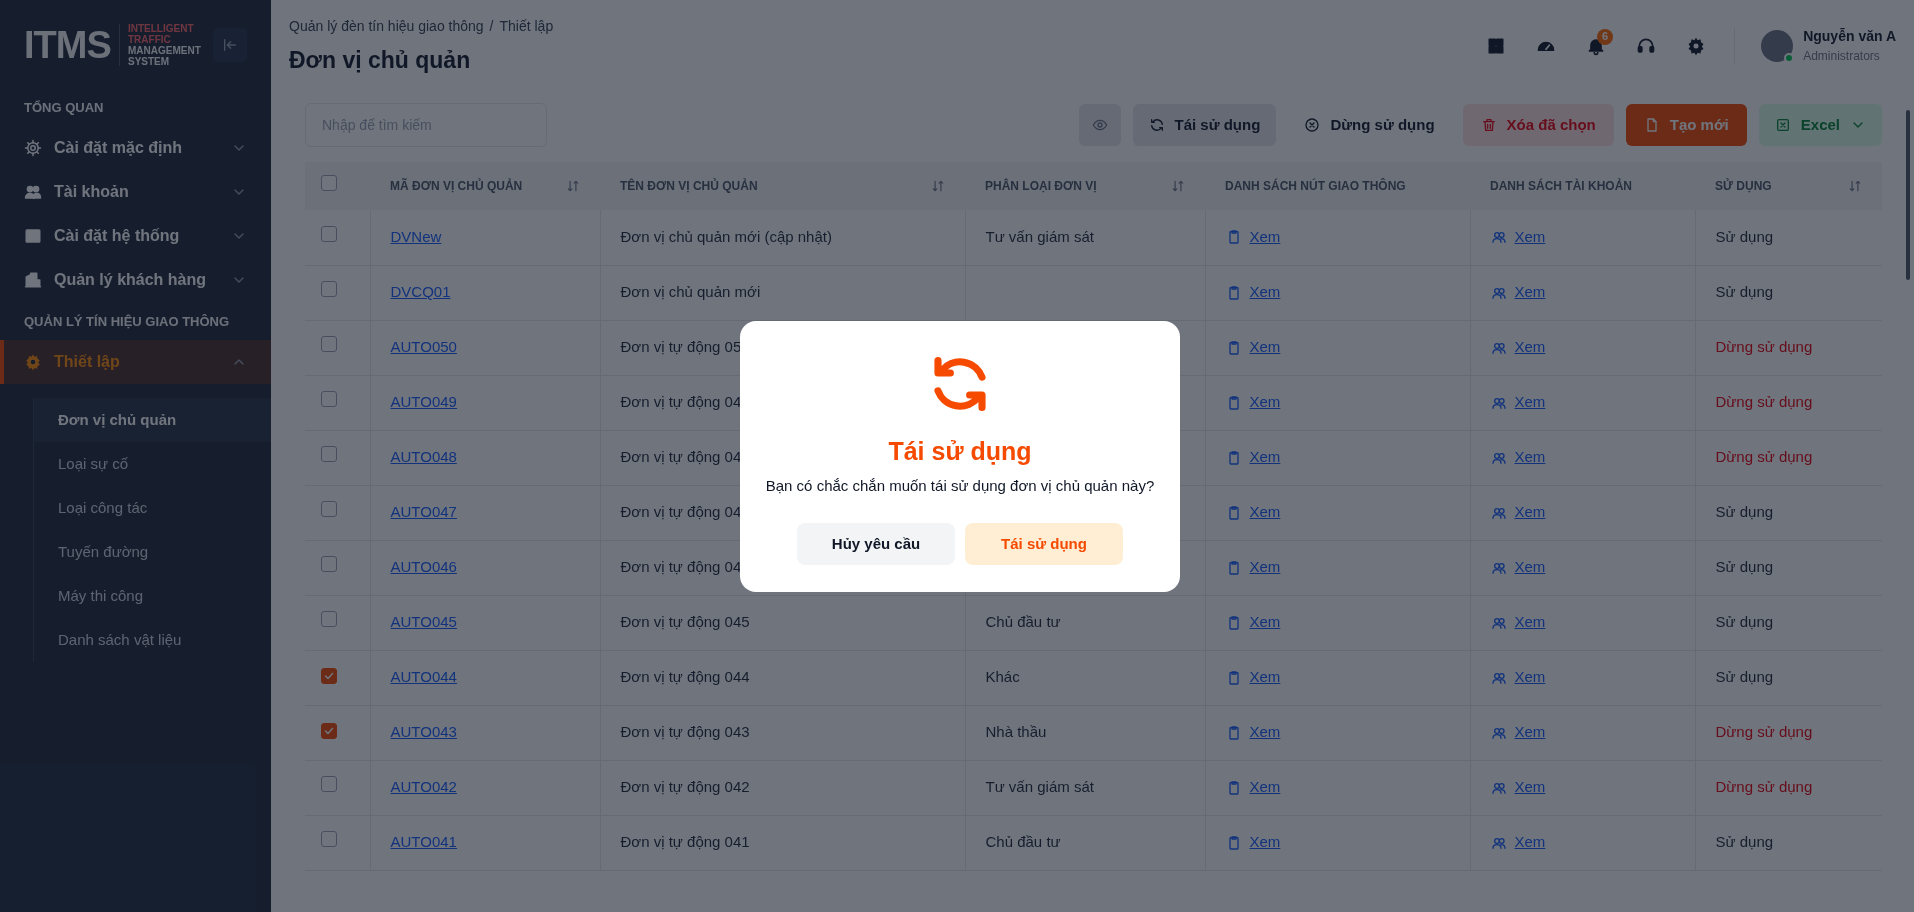 The width and height of the screenshot is (1914, 912). Describe the element at coordinates (1686, 125) in the screenshot. I see `create-button: Tạo mới` at that location.